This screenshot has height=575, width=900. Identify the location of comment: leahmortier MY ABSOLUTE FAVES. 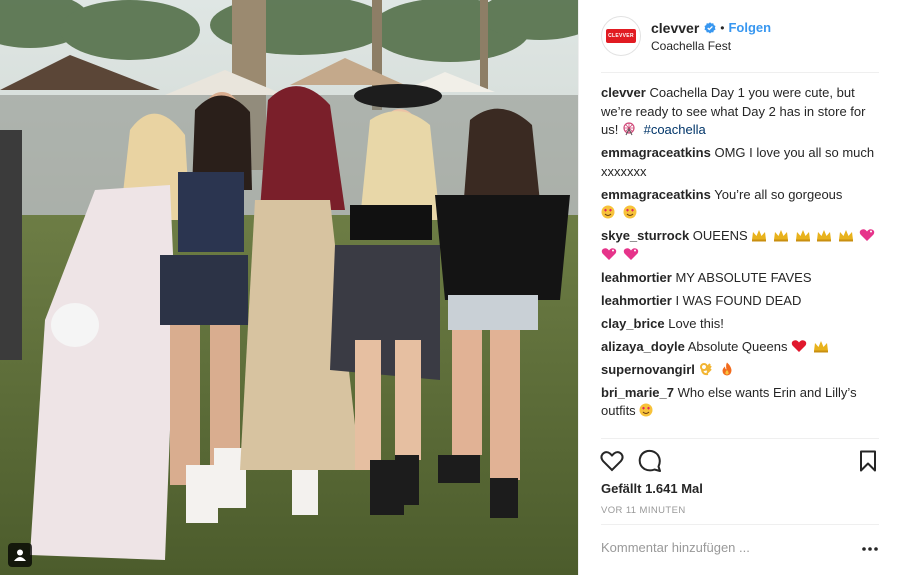
(741, 278).